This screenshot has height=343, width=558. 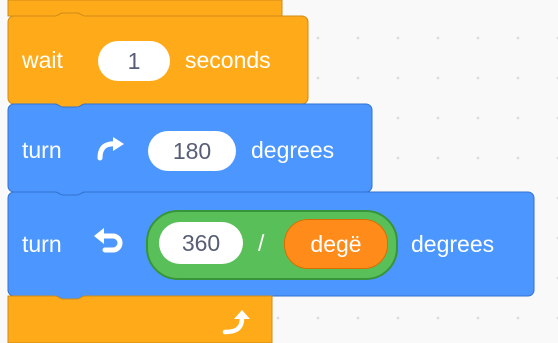 I want to click on turn-right-degrees-input: 180, so click(x=192, y=151).